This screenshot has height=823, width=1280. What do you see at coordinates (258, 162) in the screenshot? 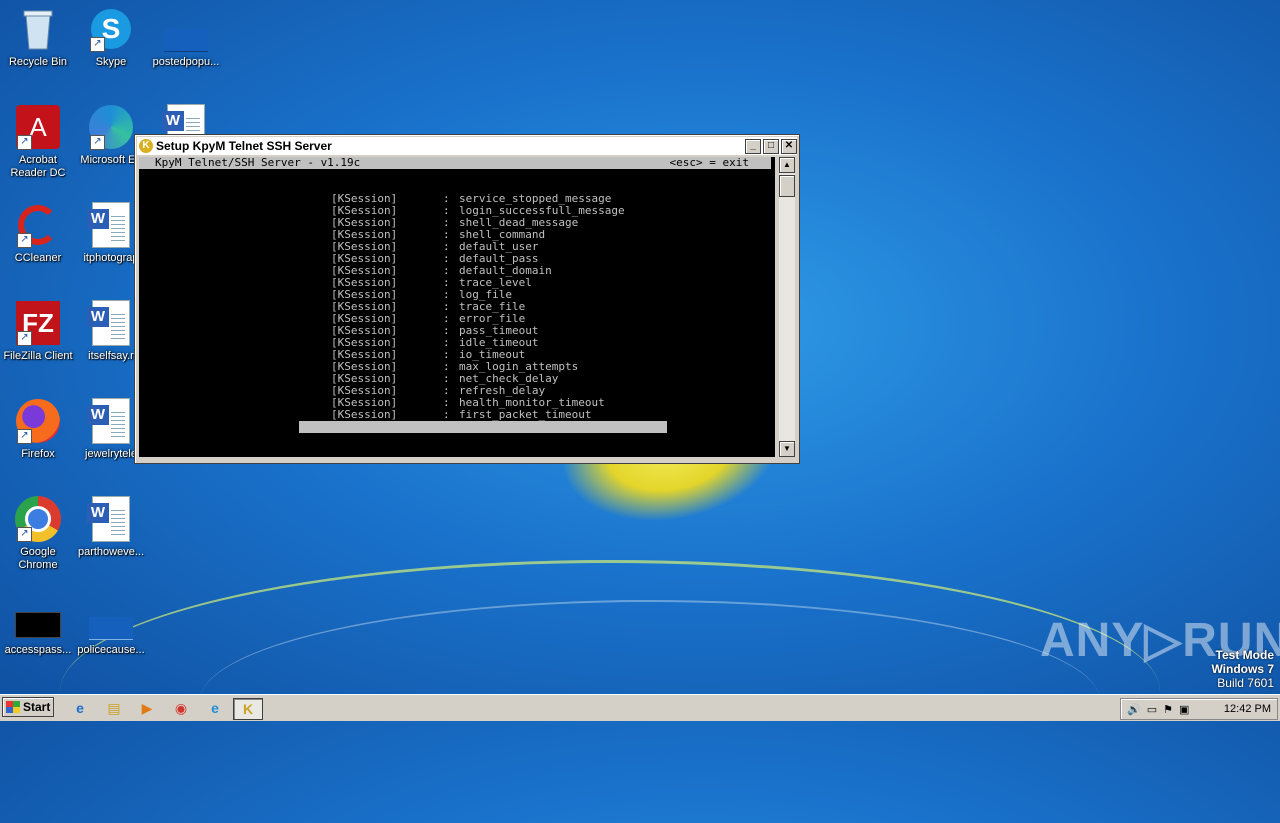
I see `console-header-title: KpyM Telnet/SSH Server - v1.19c` at bounding box center [258, 162].